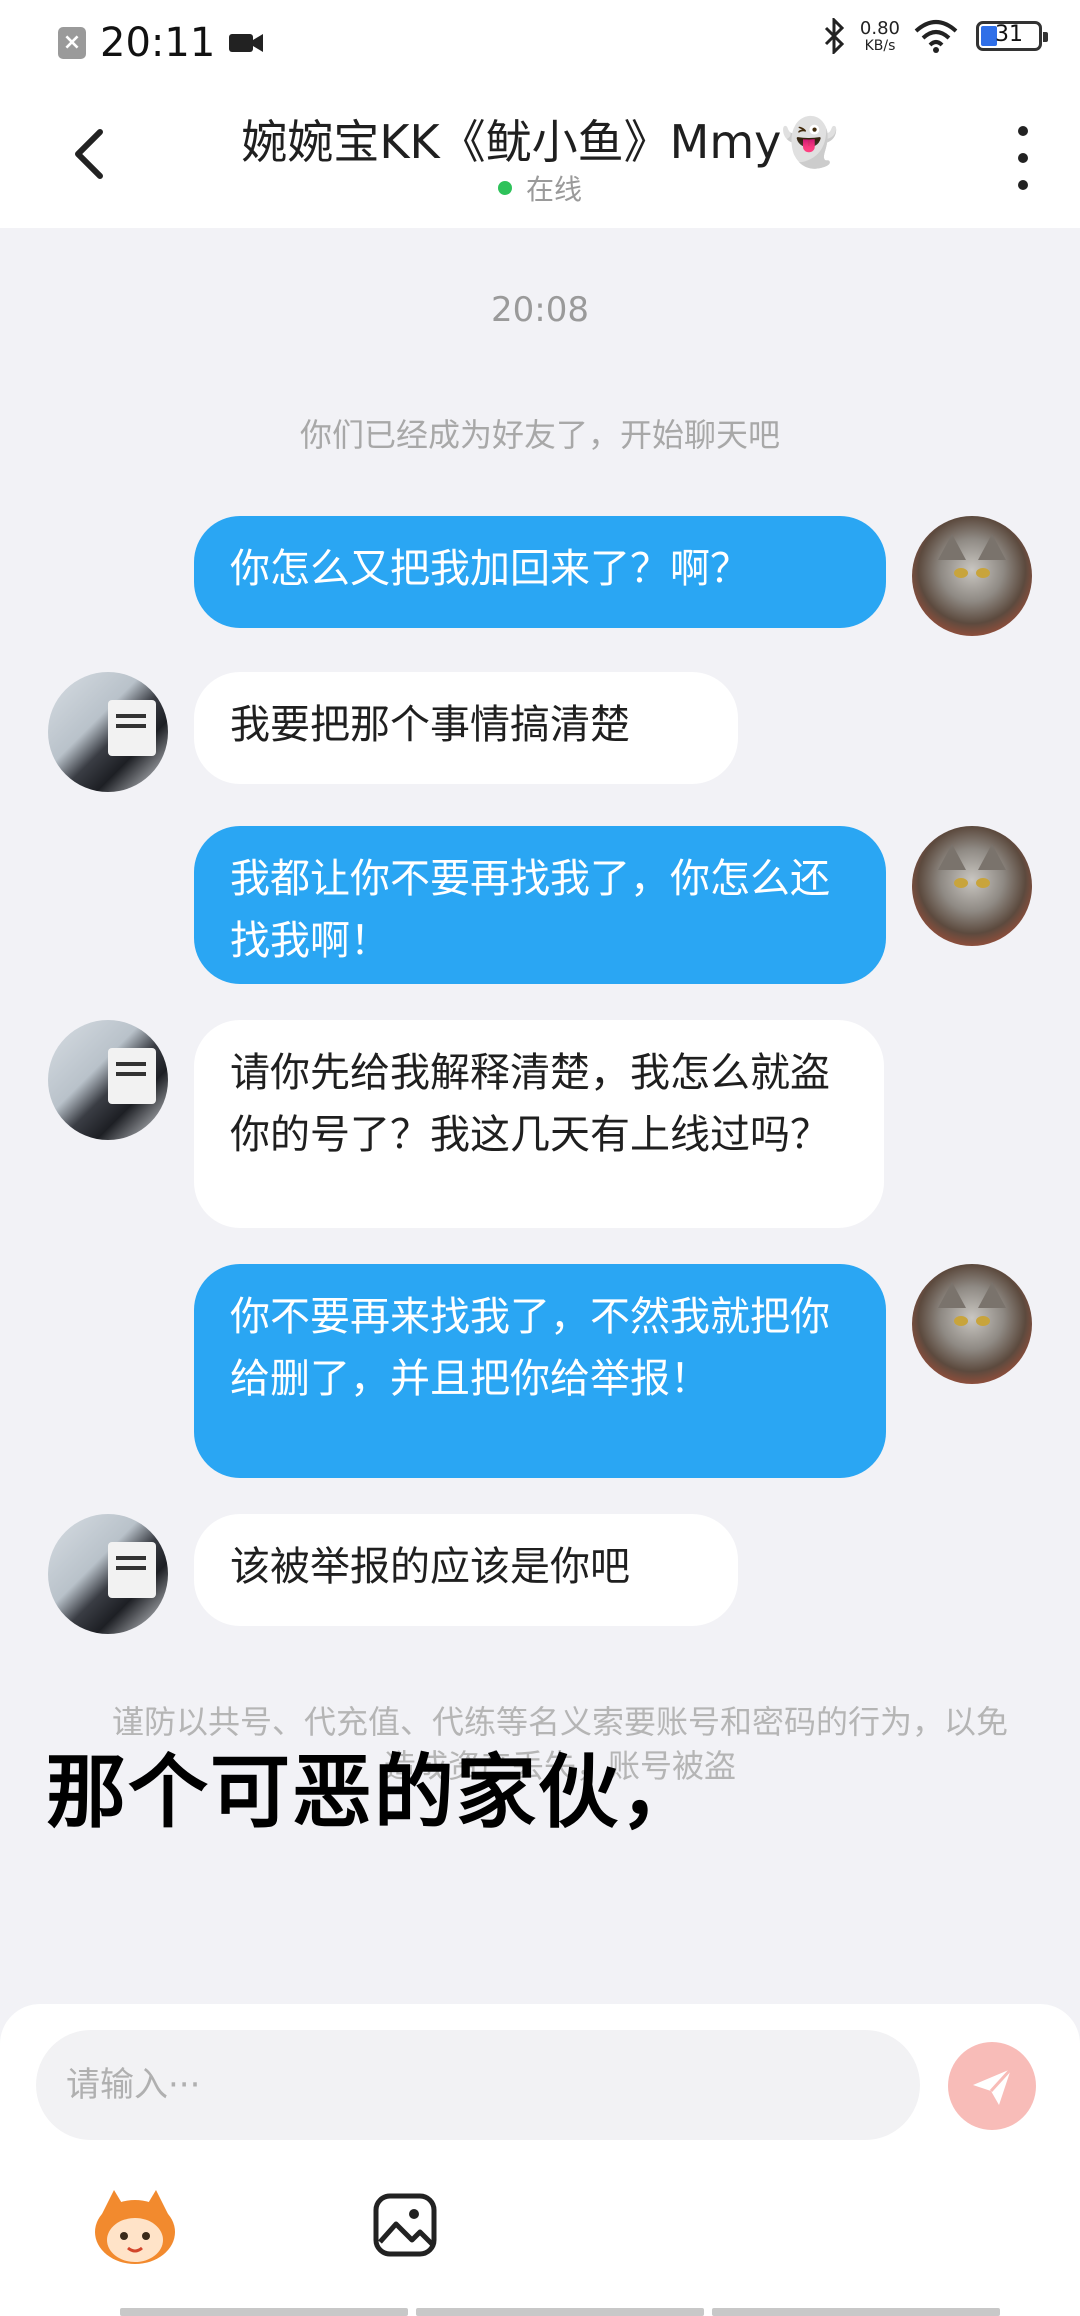  What do you see at coordinates (540, 310) in the screenshot?
I see `chat-timestamp: 20:08` at bounding box center [540, 310].